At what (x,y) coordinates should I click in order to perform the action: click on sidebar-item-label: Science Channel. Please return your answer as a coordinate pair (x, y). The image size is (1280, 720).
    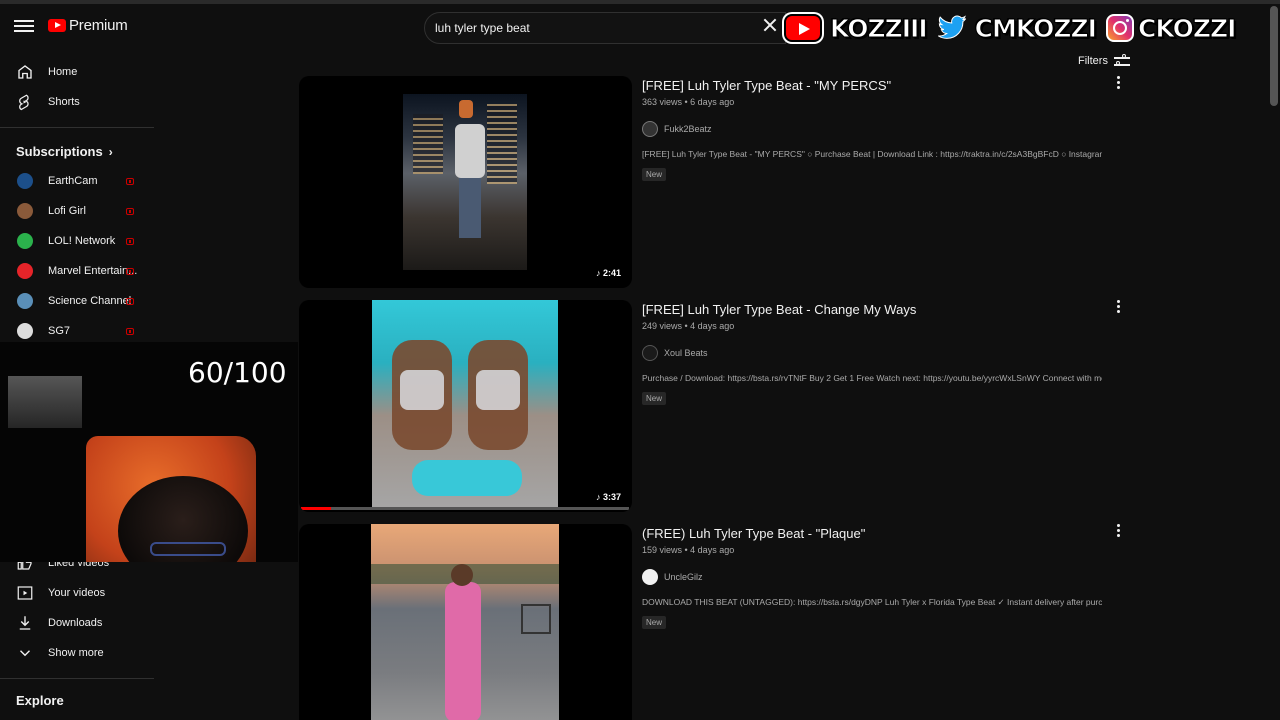
    Looking at the image, I should click on (90, 301).